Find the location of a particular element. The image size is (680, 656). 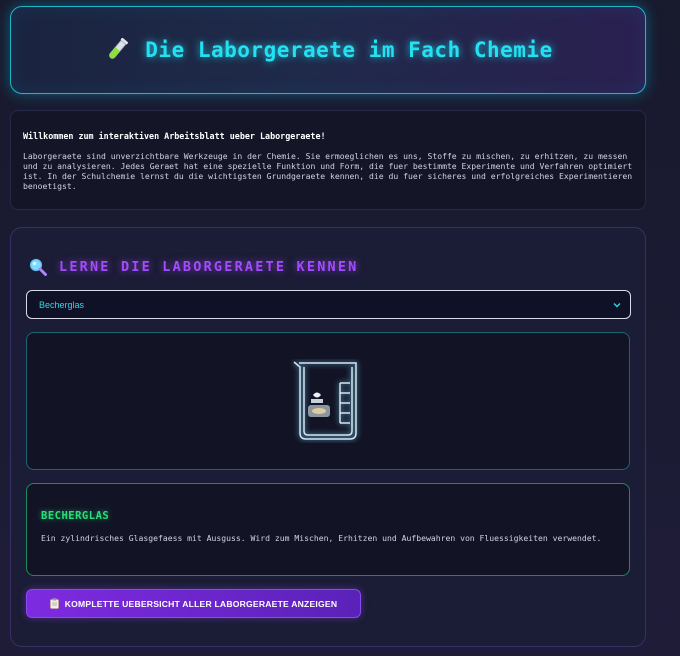

page-title: Die Laborgeraete im Fach Chemie is located at coordinates (349, 50).